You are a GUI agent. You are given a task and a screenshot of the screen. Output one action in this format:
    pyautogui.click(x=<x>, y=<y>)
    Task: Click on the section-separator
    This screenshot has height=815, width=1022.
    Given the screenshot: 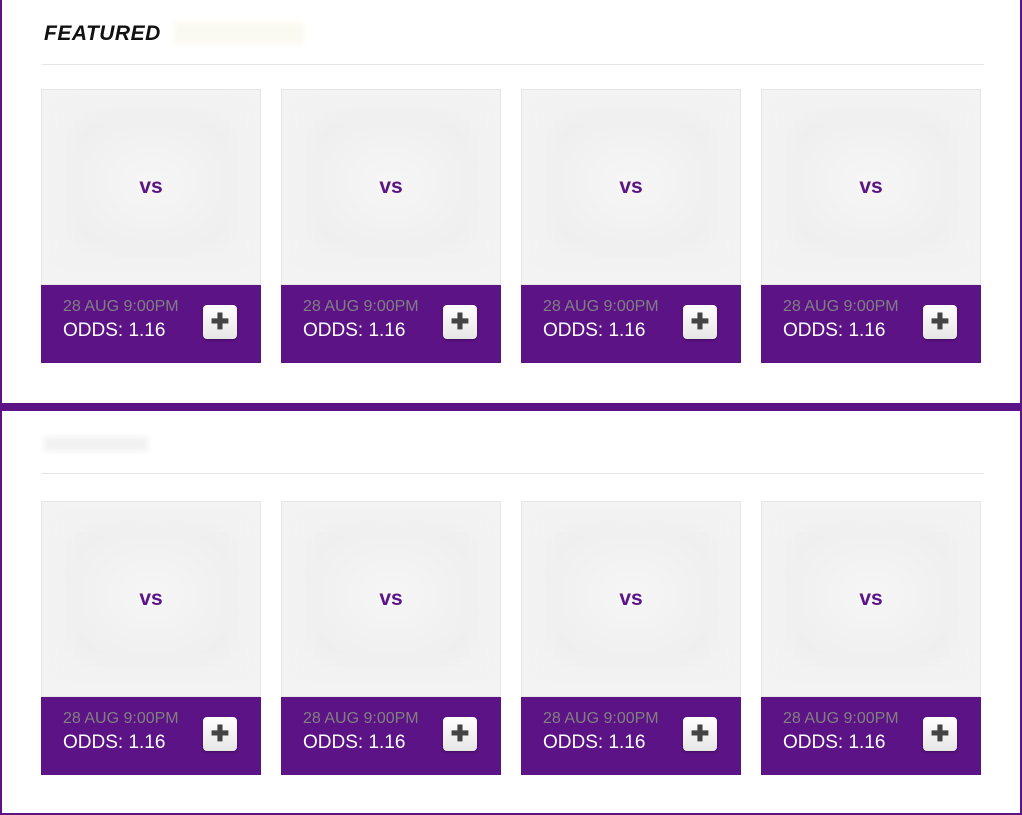 What is the action you would take?
    pyautogui.click(x=511, y=407)
    